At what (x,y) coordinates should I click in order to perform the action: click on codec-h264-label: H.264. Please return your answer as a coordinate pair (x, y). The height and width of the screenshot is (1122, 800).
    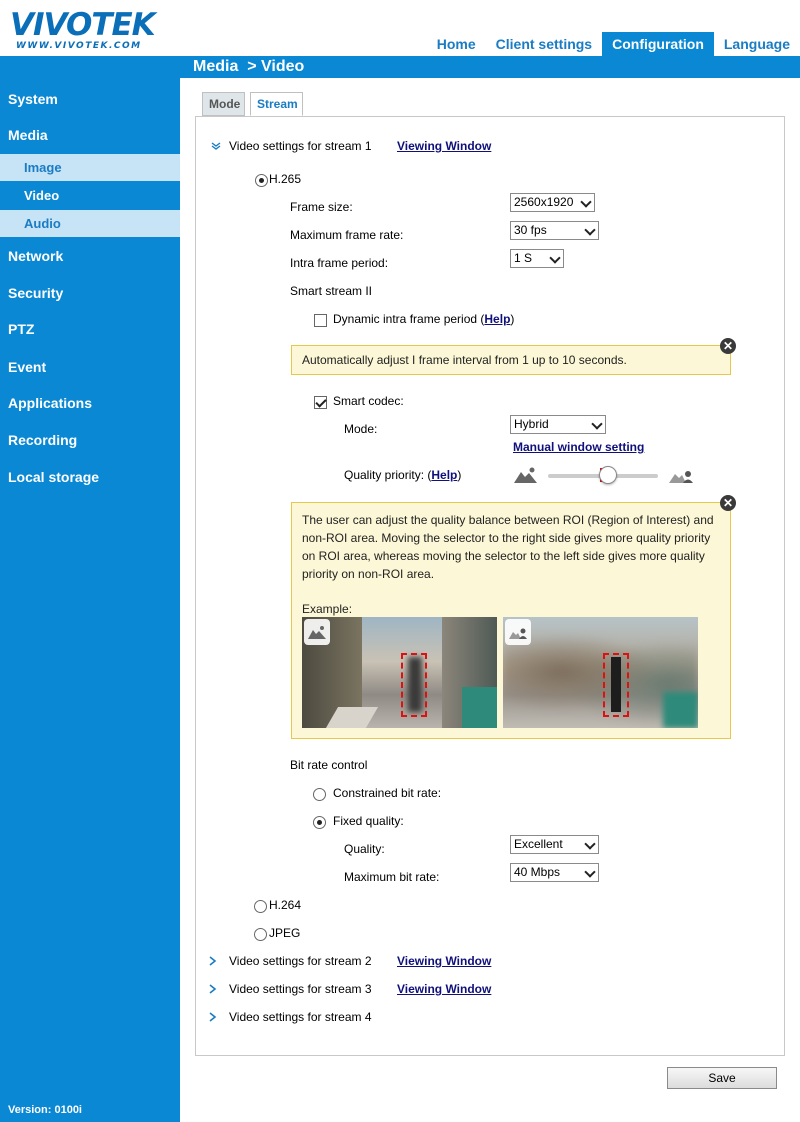
    Looking at the image, I should click on (285, 905).